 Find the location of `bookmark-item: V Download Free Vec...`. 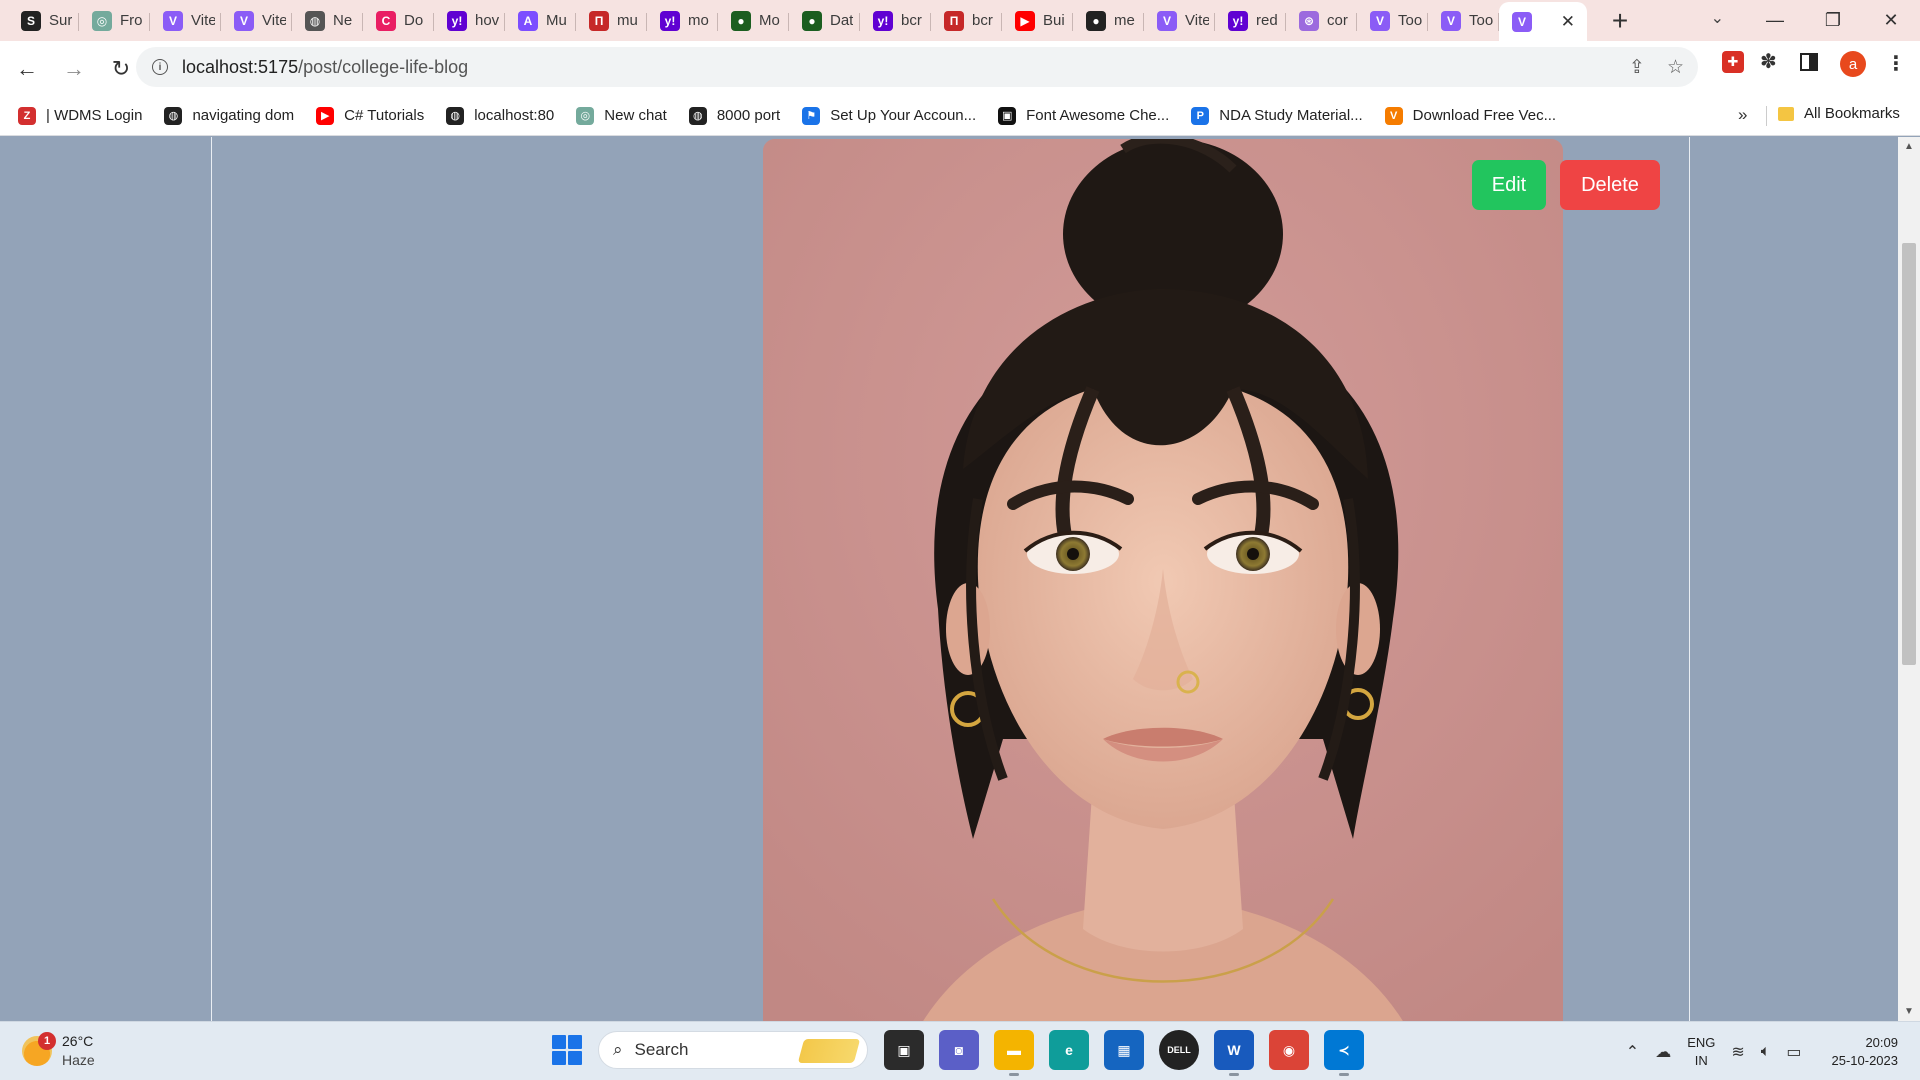

bookmark-item: V Download Free Vec... is located at coordinates (1470, 115).